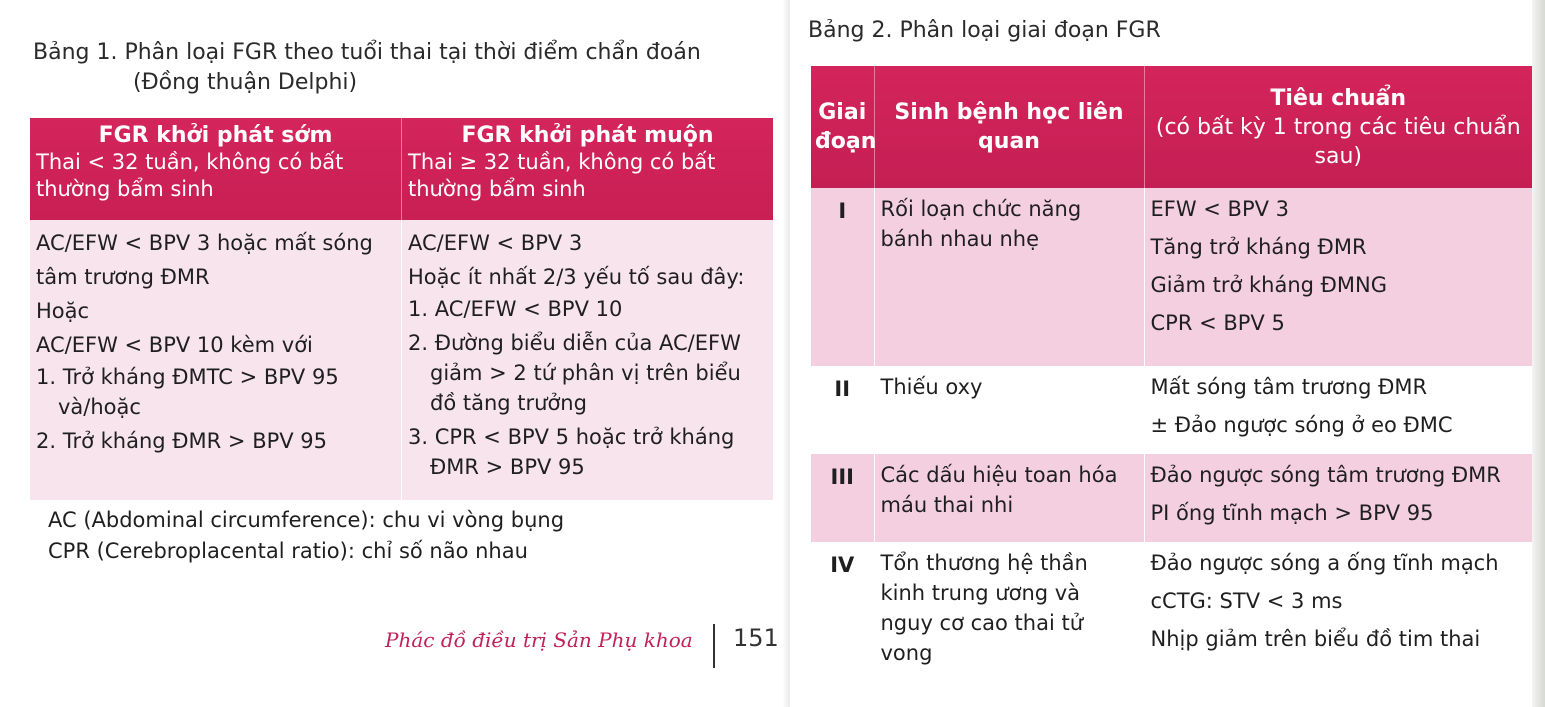  Describe the element at coordinates (215, 135) in the screenshot. I see `table1-heading-early: FGR khởi phát sớm` at that location.